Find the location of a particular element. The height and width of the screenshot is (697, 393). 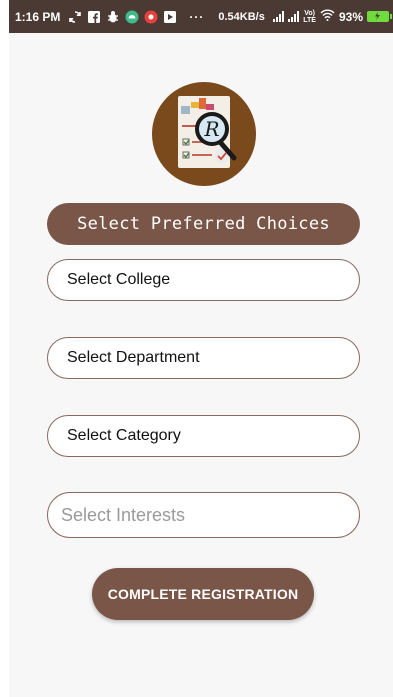

battery-percent: 93% is located at coordinates (350, 16).